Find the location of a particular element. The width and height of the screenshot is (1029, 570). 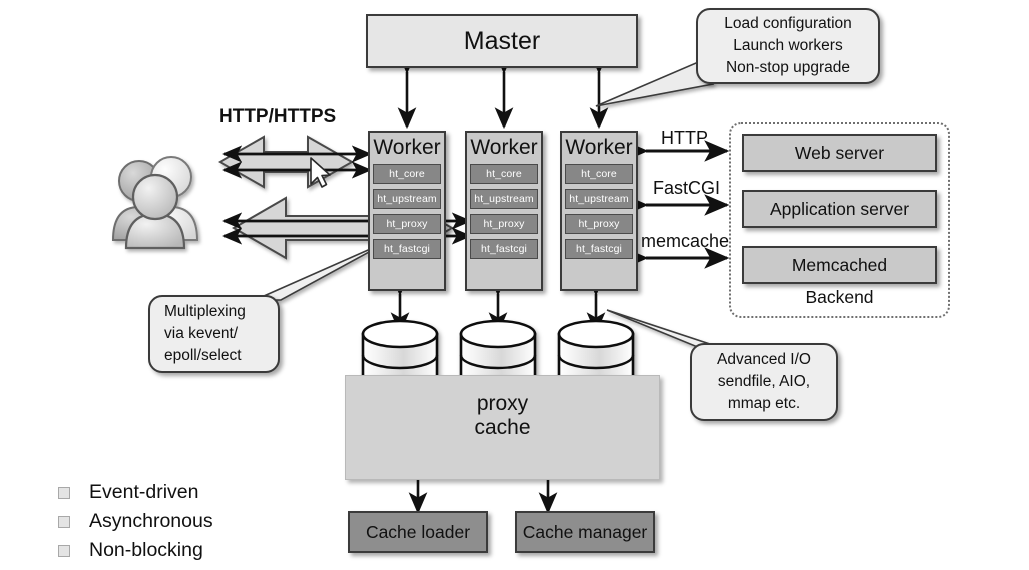

legend-item-asynchronous-label: Asynchronous is located at coordinates (151, 521).